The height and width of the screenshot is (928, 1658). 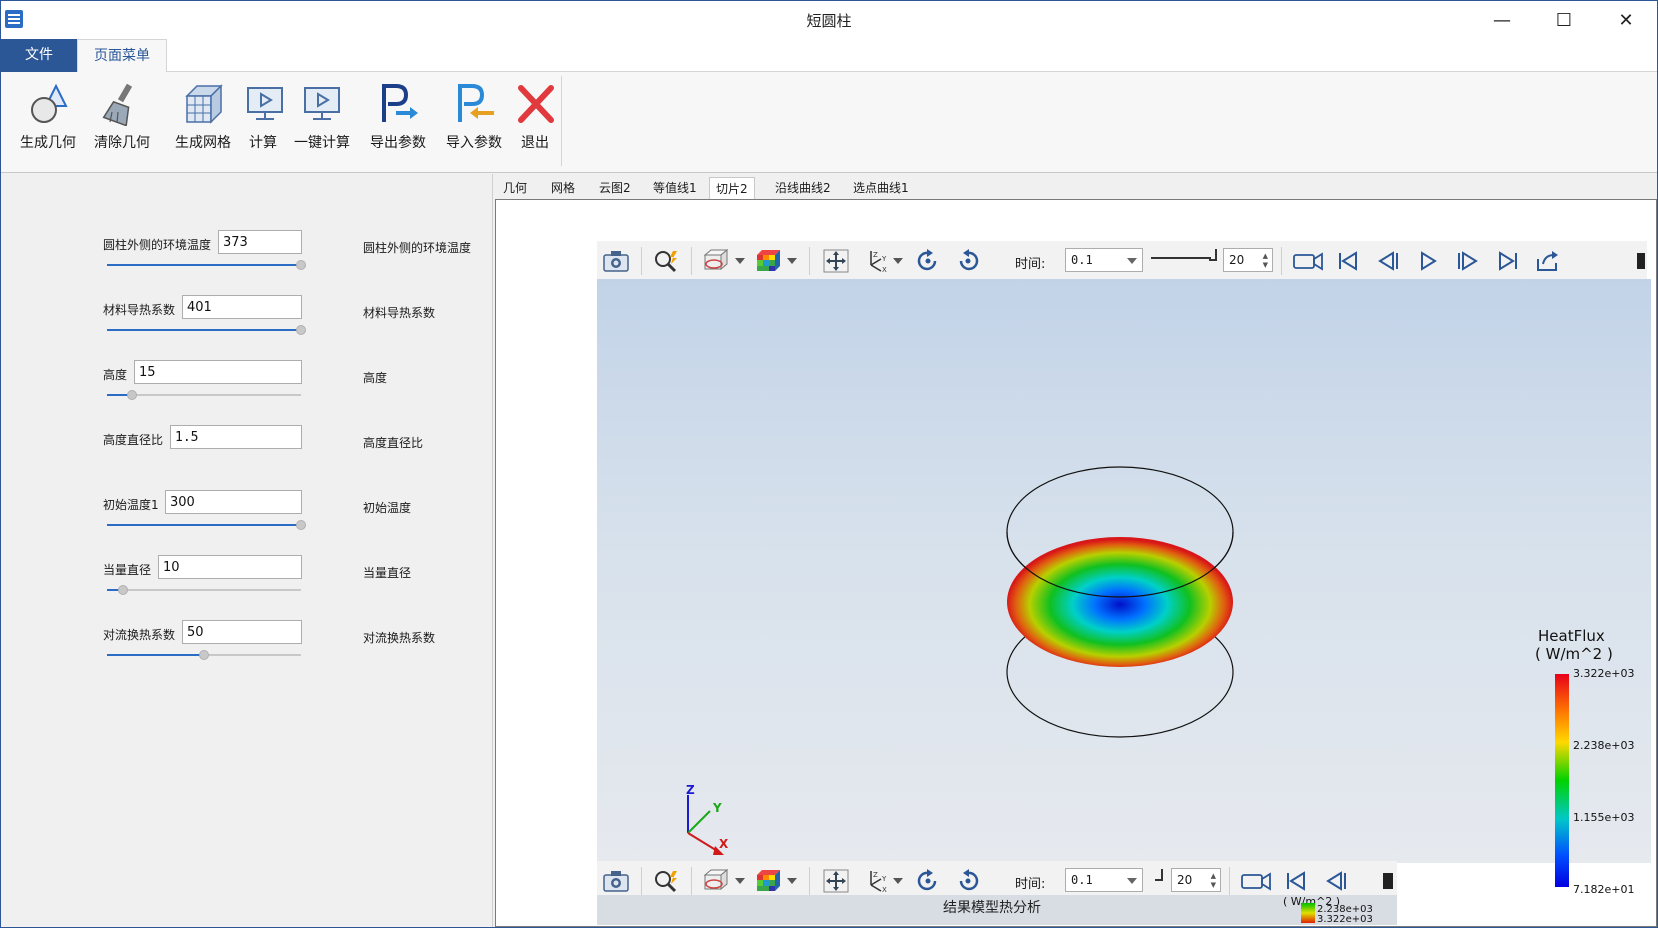 What do you see at coordinates (615, 188) in the screenshot?
I see `tab-contour-2: 云图2` at bounding box center [615, 188].